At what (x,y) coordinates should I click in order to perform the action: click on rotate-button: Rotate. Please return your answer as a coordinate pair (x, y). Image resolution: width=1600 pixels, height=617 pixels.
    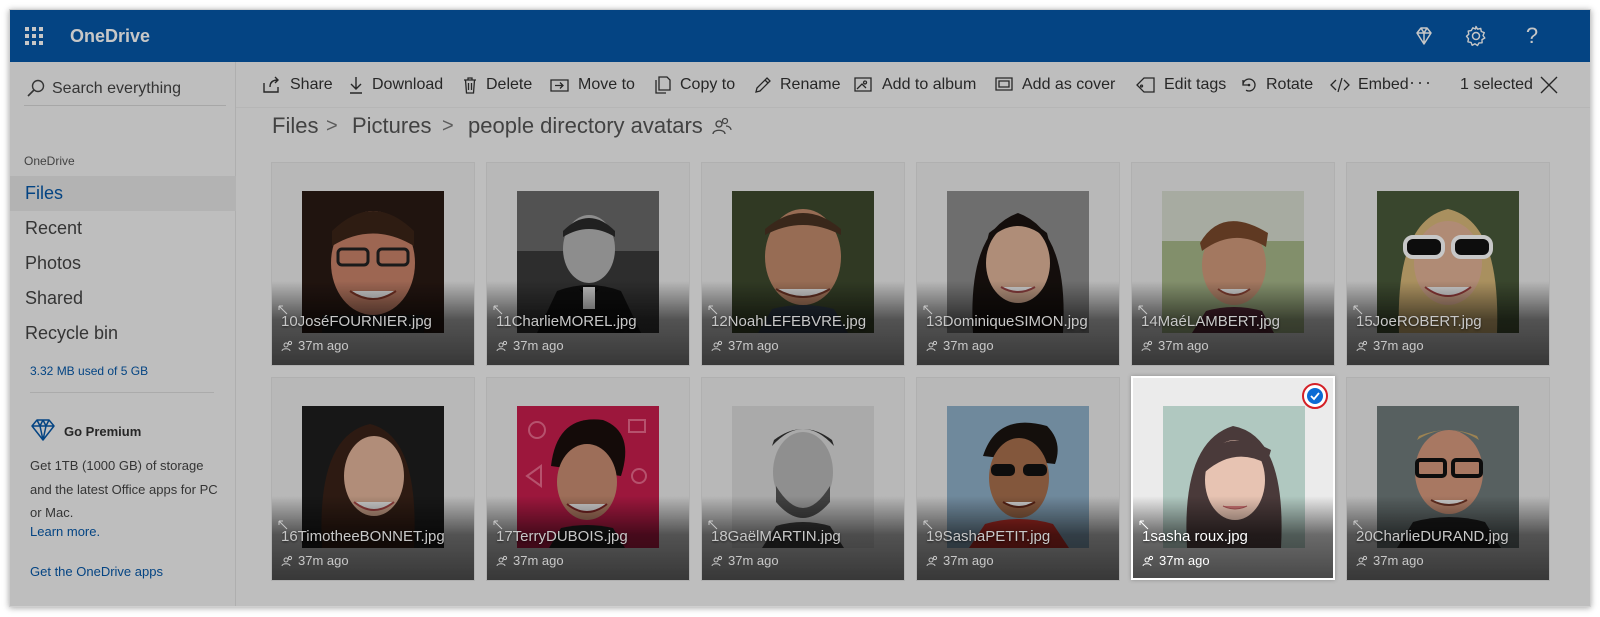
    Looking at the image, I should click on (1276, 85).